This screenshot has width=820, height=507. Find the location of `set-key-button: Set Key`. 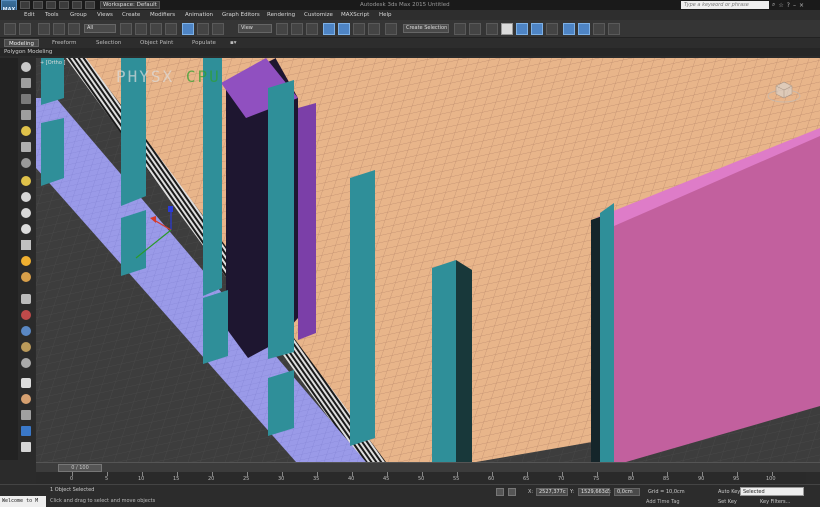

set-key-button: Set Key is located at coordinates (727, 502).